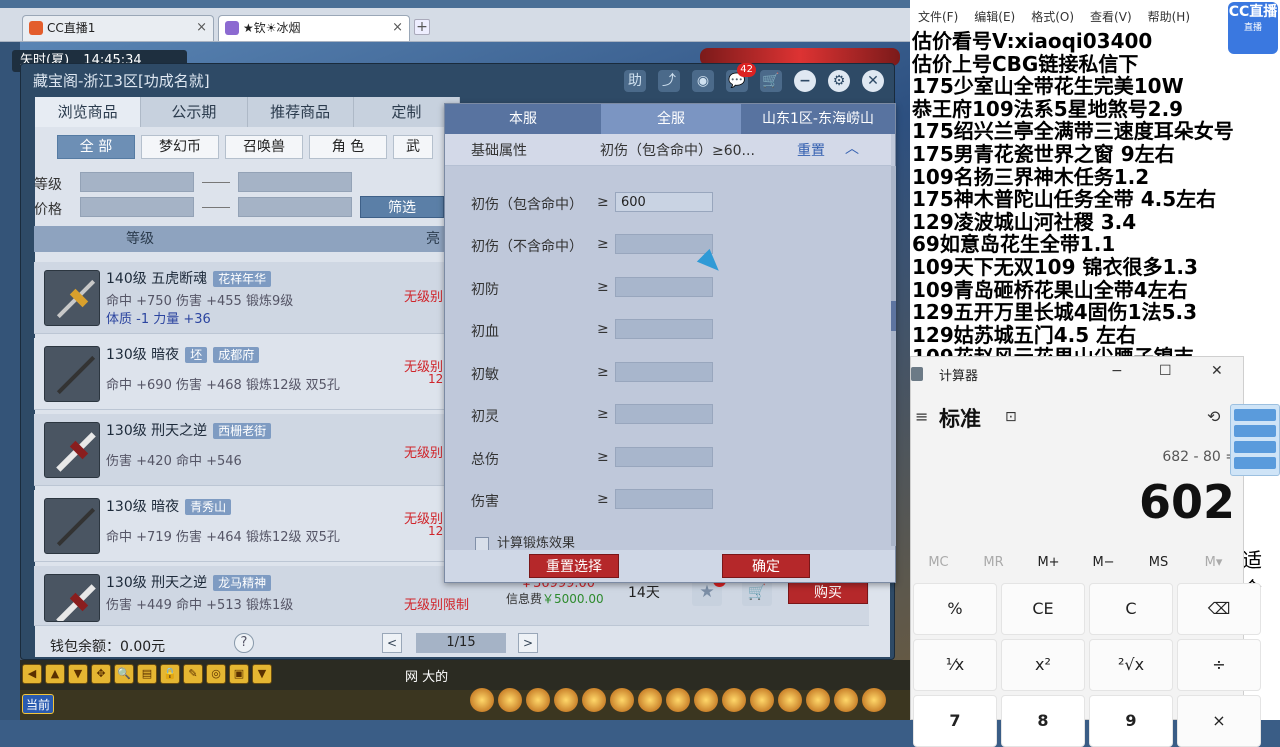 The image size is (1280, 747). Describe the element at coordinates (741, 77) in the screenshot. I see `message-icon: 💬 42` at that location.